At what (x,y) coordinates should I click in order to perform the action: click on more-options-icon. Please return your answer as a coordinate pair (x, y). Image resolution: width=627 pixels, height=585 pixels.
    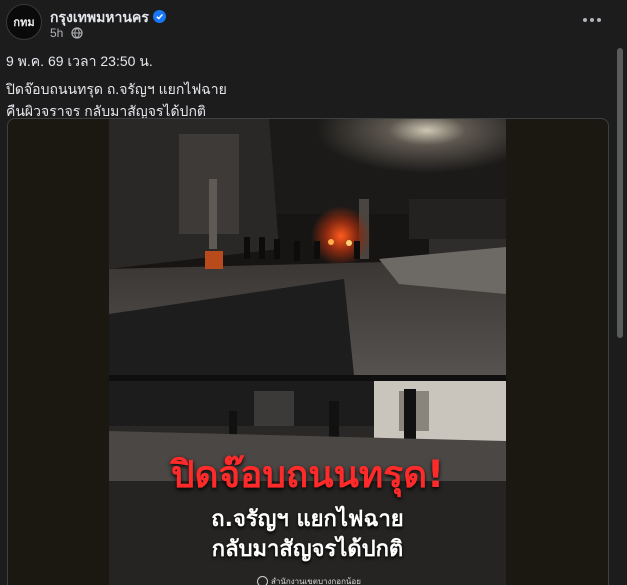
    Looking at the image, I should click on (592, 20).